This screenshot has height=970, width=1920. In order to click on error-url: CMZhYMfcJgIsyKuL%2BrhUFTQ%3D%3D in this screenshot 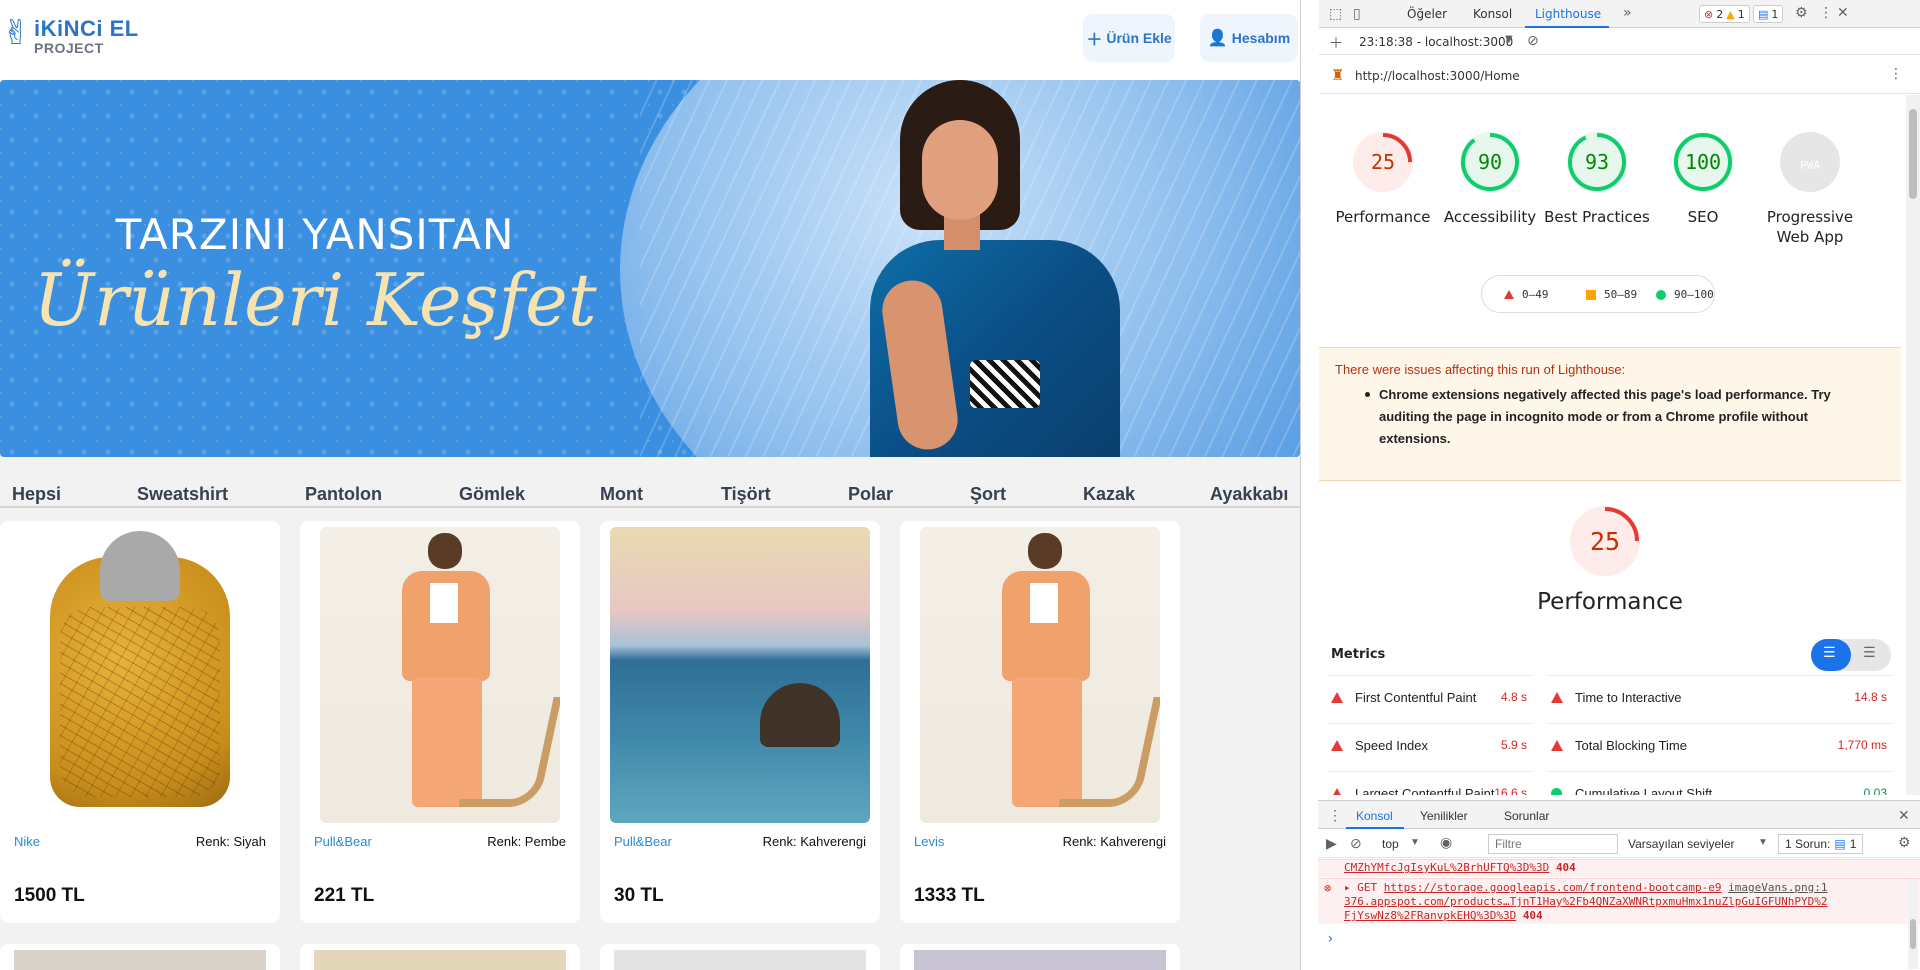, I will do `click(1446, 867)`.